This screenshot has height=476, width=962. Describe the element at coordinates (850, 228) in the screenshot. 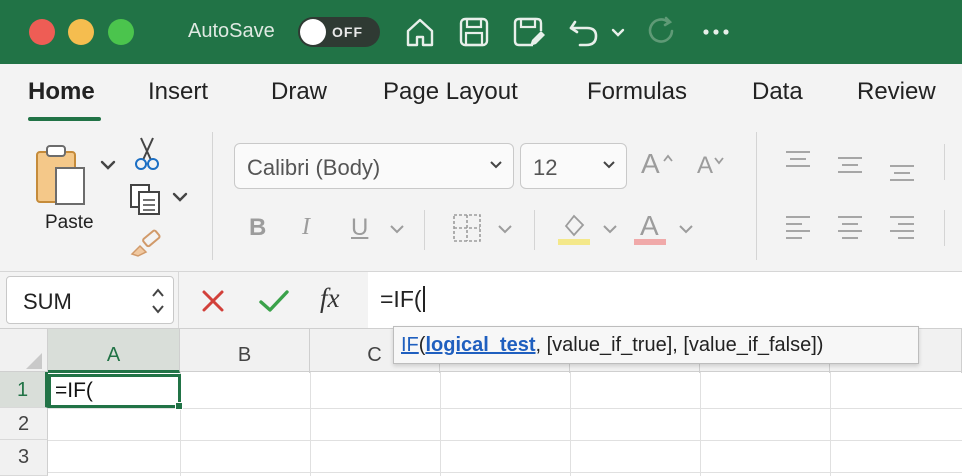

I see `align-center-icon` at that location.